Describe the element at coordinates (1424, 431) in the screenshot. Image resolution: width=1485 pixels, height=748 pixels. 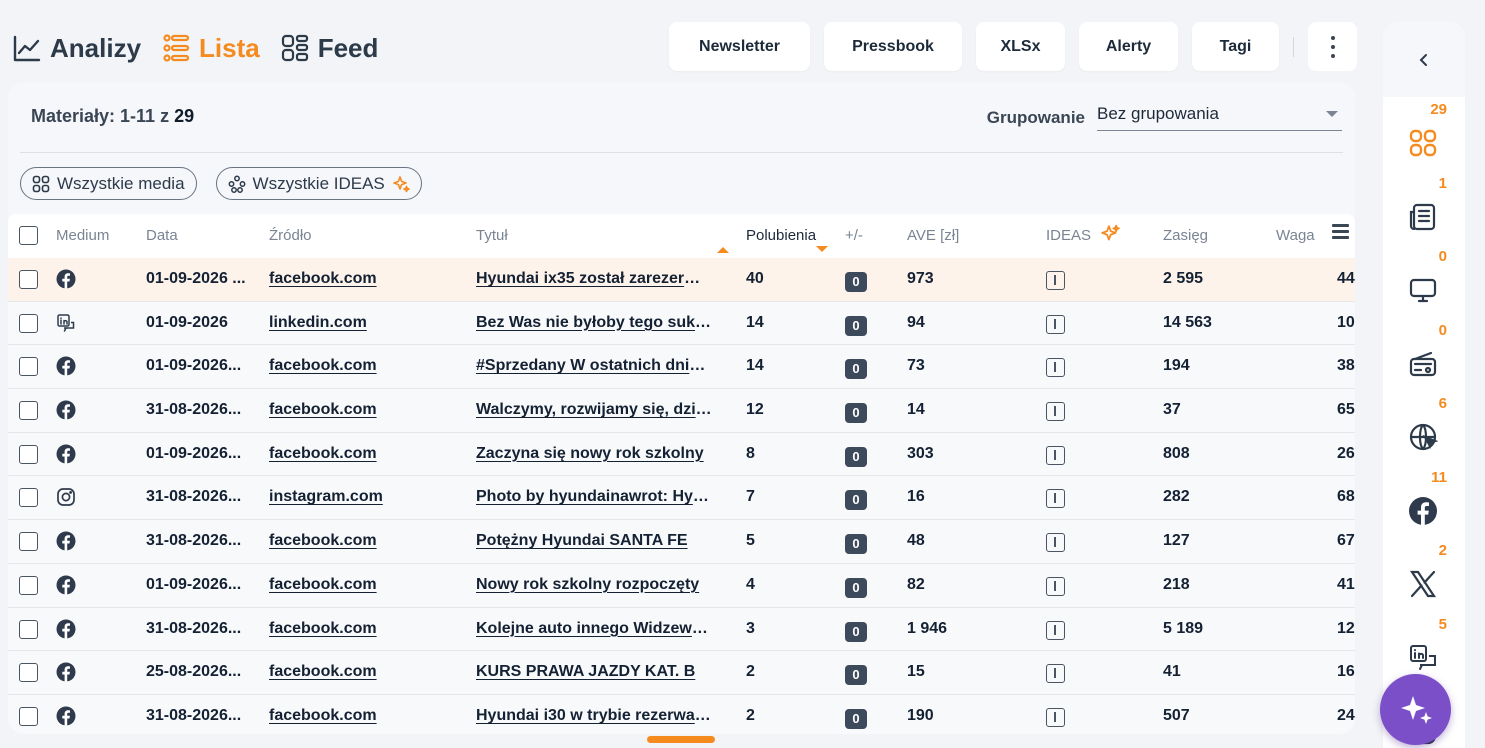
I see `sidebar-item-internet-globe: 6` at that location.